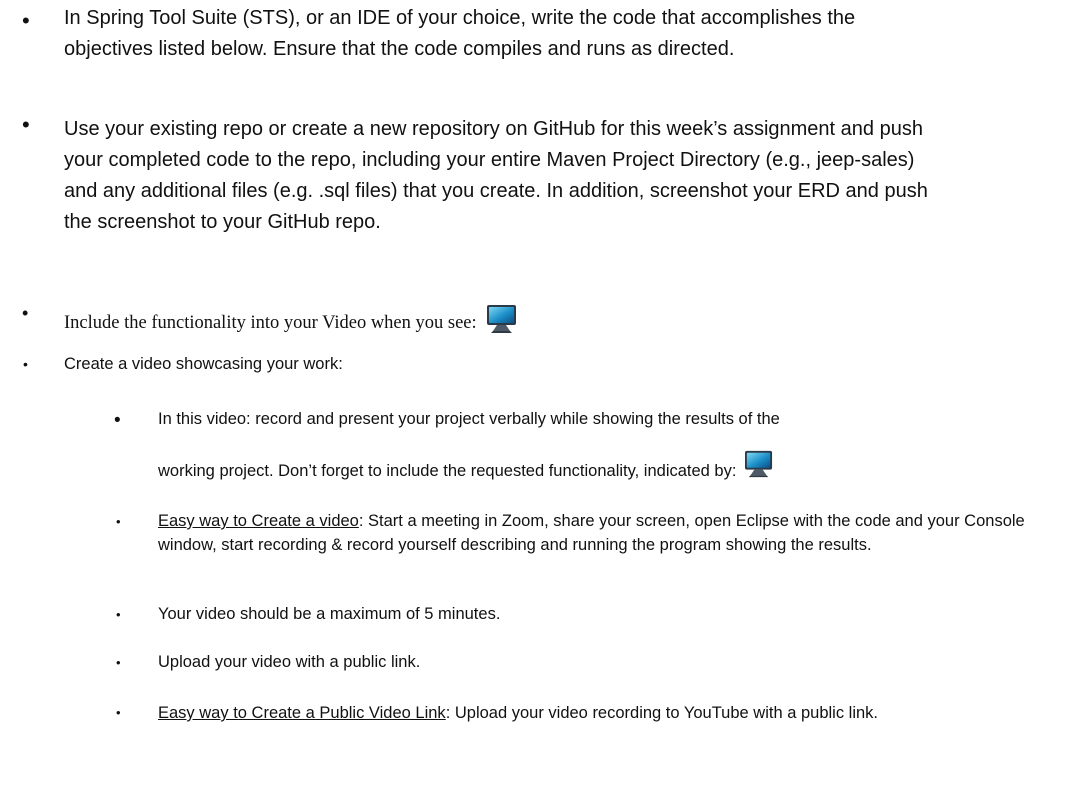 Image resolution: width=1075 pixels, height=786 pixels. Describe the element at coordinates (203, 364) in the screenshot. I see `instruction-create-video-text: Create a video showcasing your work:` at that location.